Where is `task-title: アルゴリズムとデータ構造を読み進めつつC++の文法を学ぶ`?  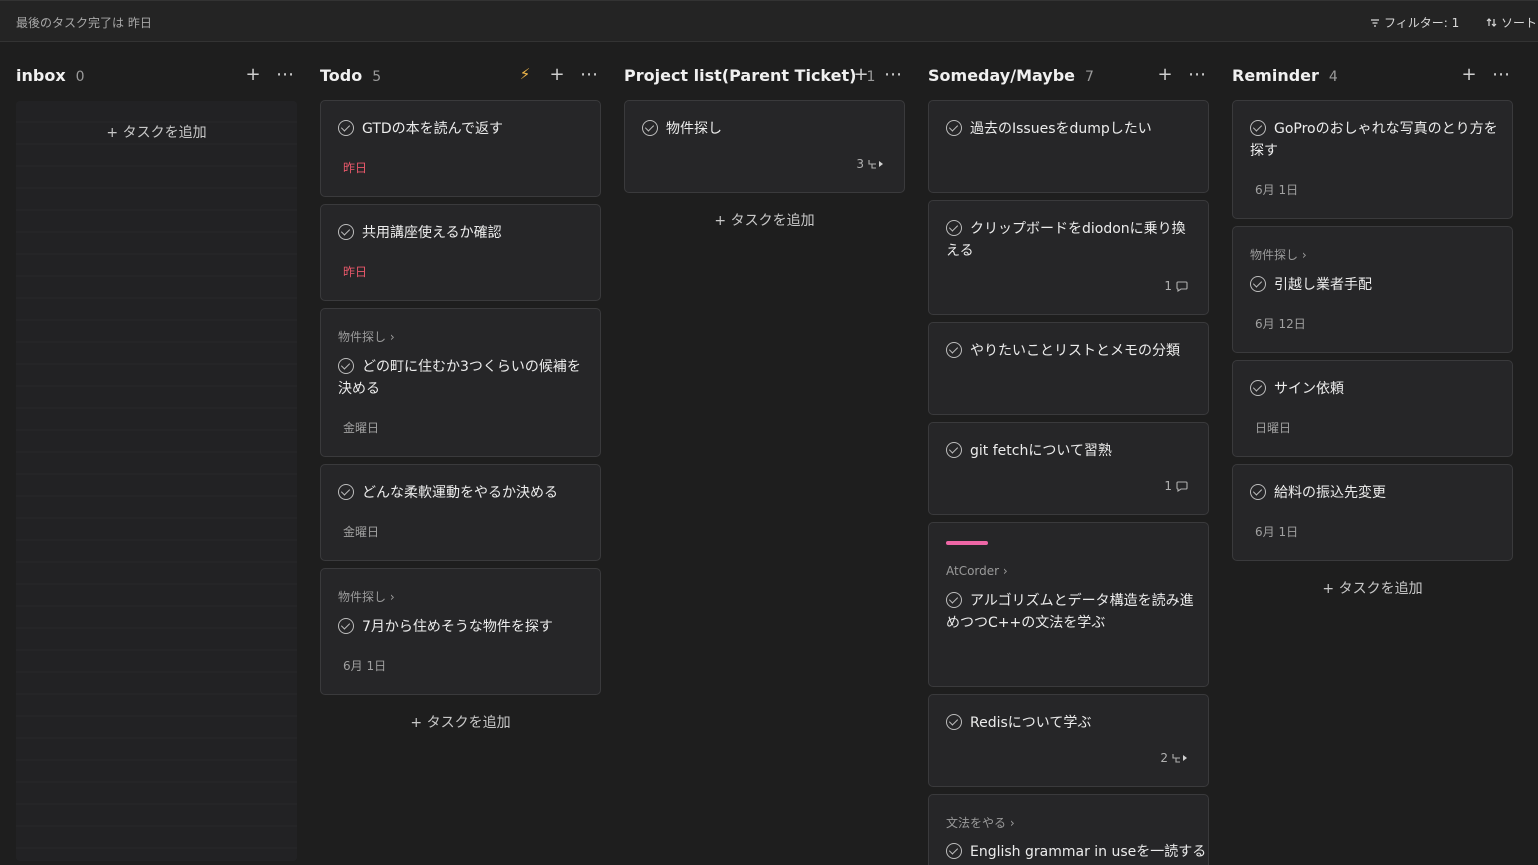
task-title: アルゴリズムとデータ構造を読み進めつつC++の文法を学ぶ is located at coordinates (1070, 612).